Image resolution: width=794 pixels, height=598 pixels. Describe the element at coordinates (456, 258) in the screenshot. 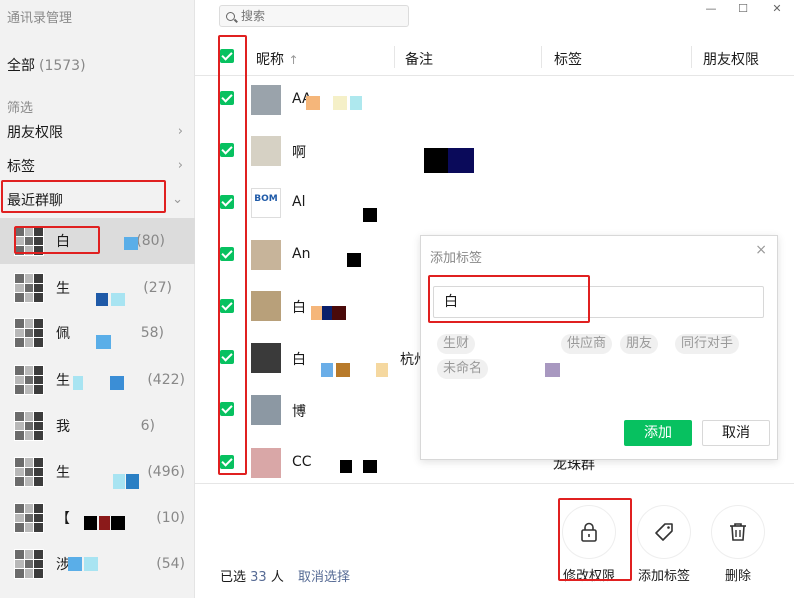

I see `dialog-title: 添加标签` at that location.